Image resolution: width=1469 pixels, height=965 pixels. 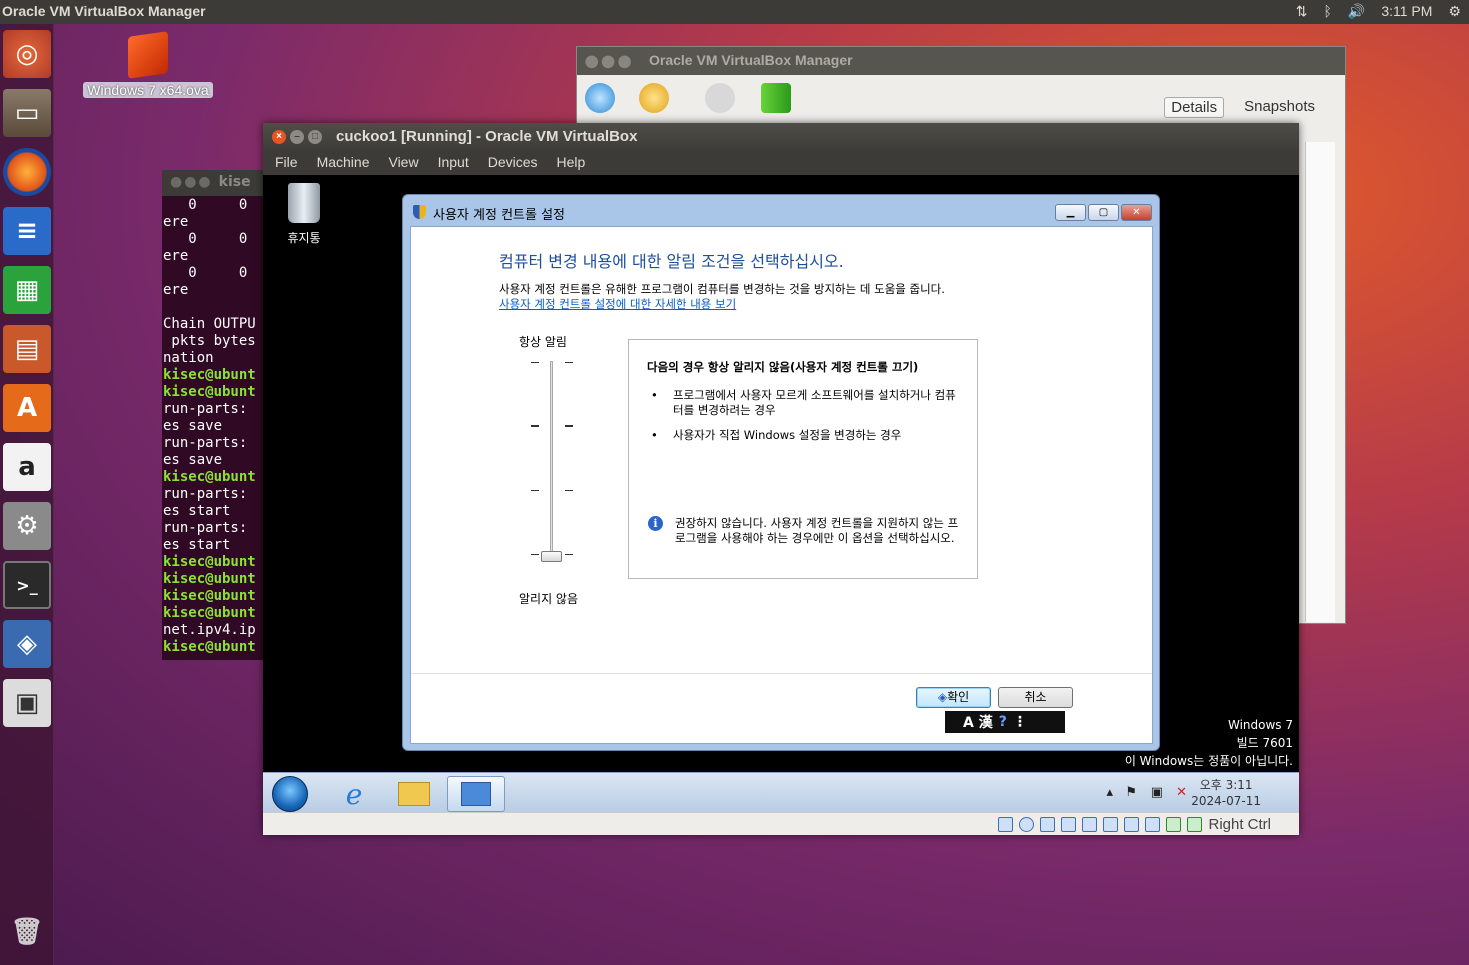 I want to click on display-icon, so click(x=1132, y=824).